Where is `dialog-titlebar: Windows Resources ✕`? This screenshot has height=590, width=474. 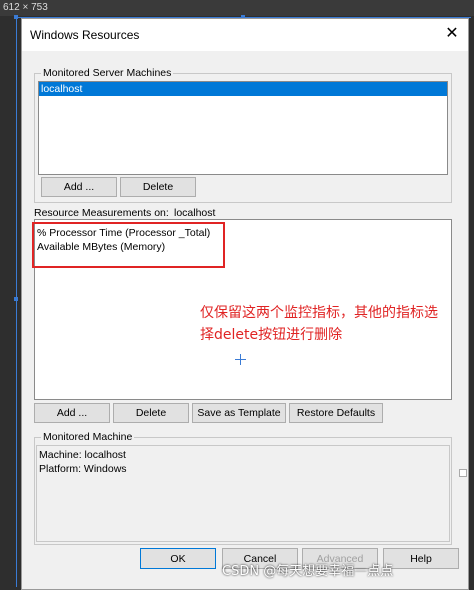 dialog-titlebar: Windows Resources ✕ is located at coordinates (245, 35).